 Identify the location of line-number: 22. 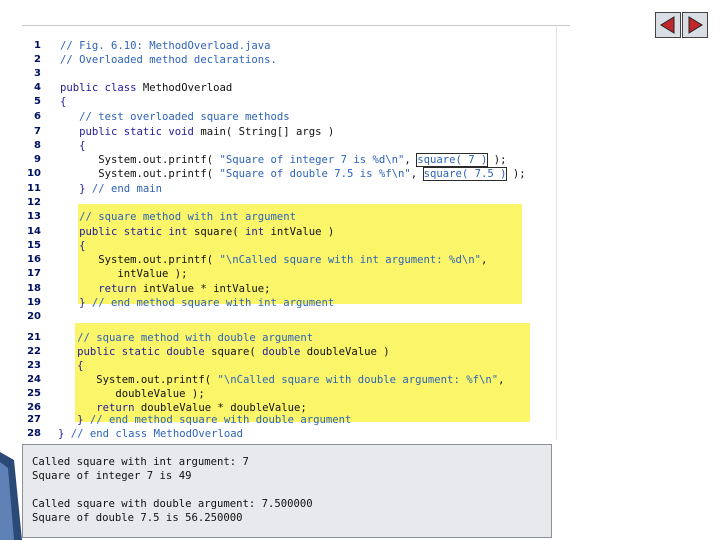
(34, 351).